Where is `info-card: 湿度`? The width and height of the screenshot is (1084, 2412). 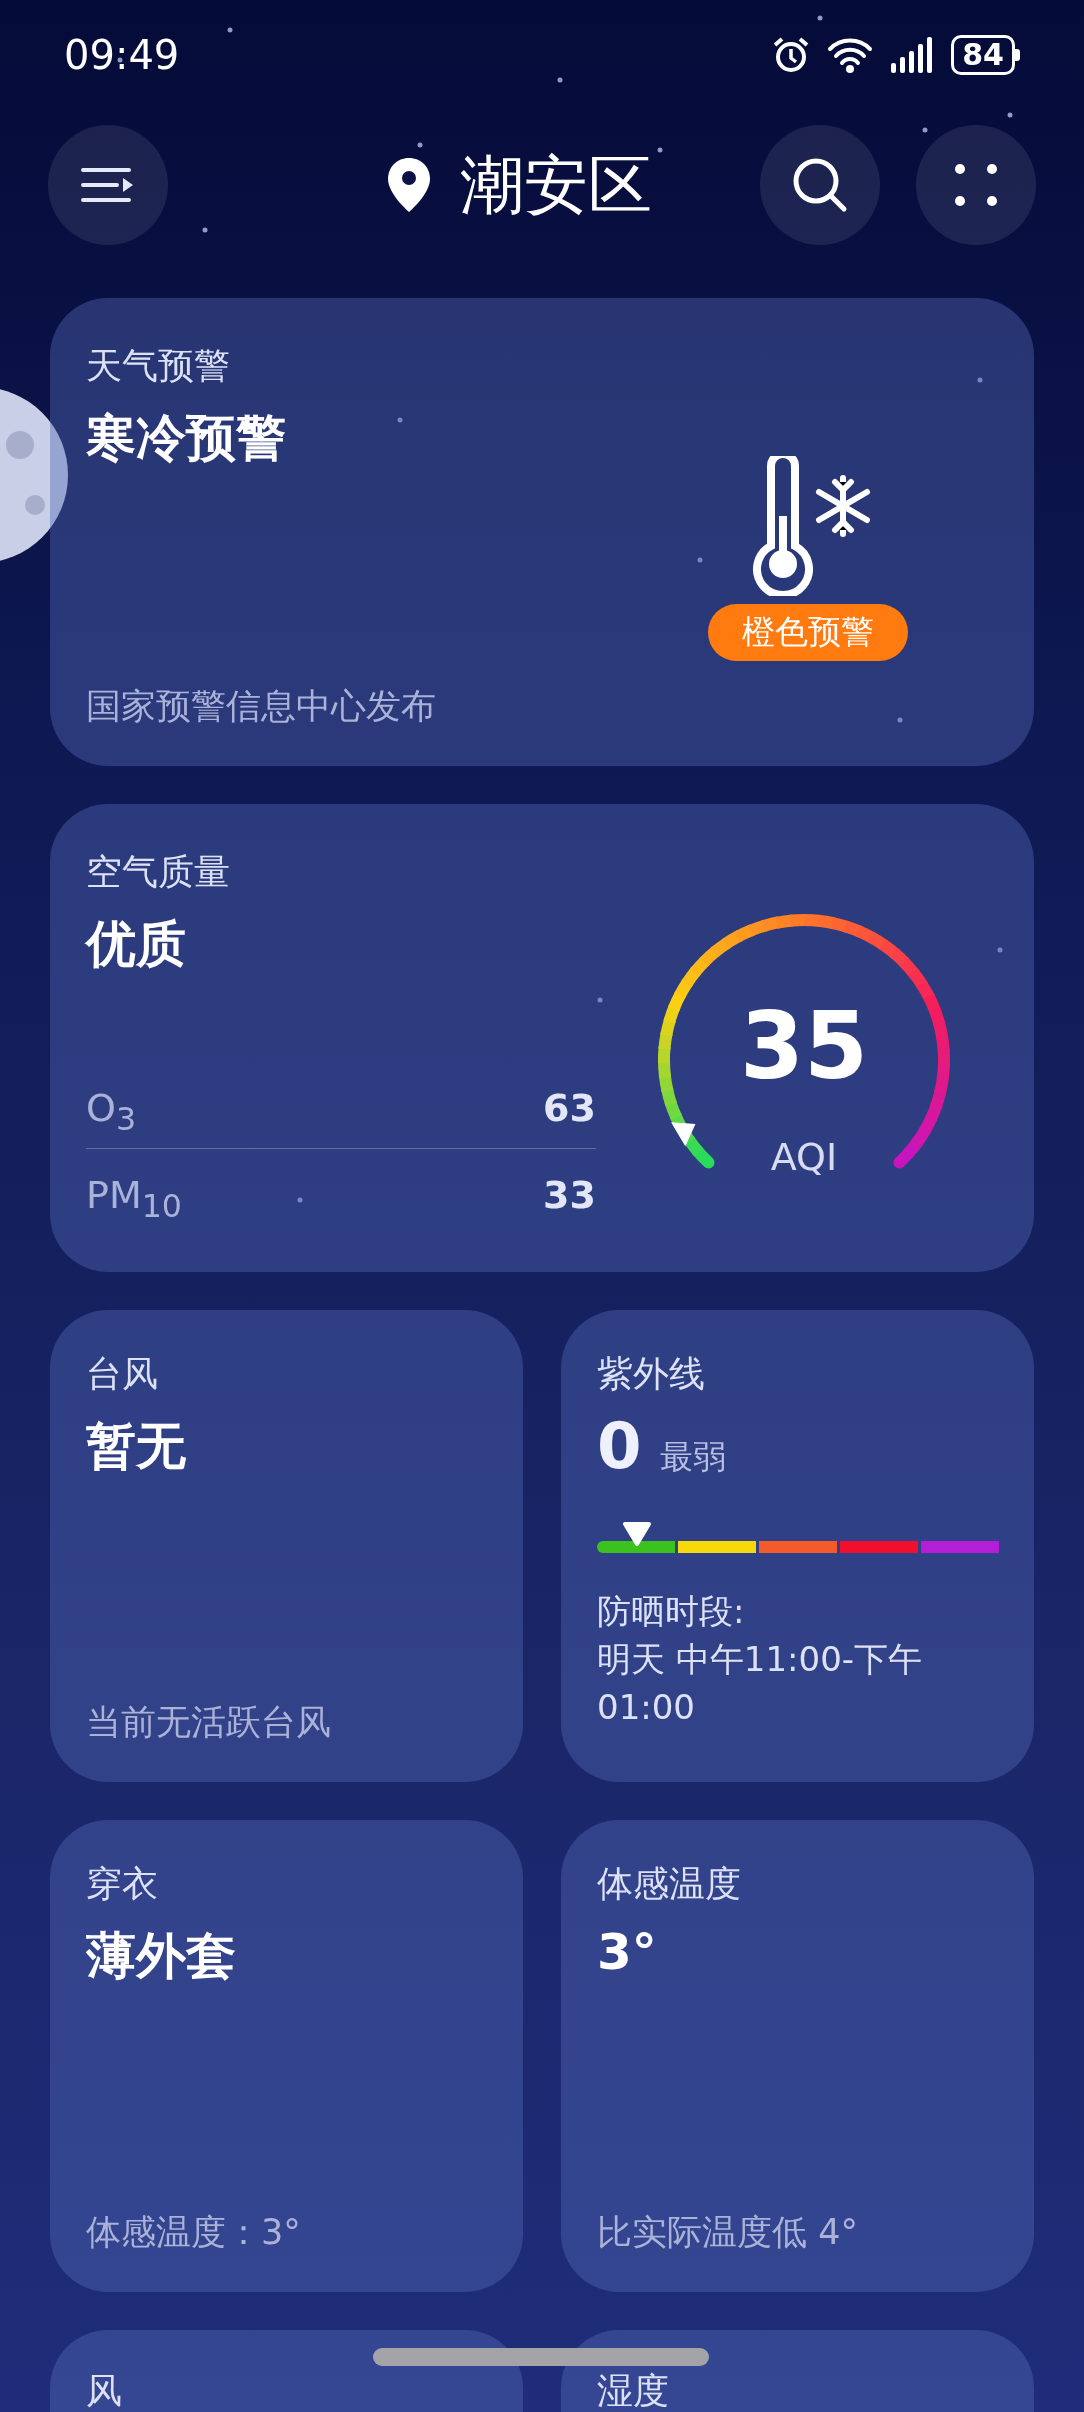 info-card: 湿度 is located at coordinates (797, 2371).